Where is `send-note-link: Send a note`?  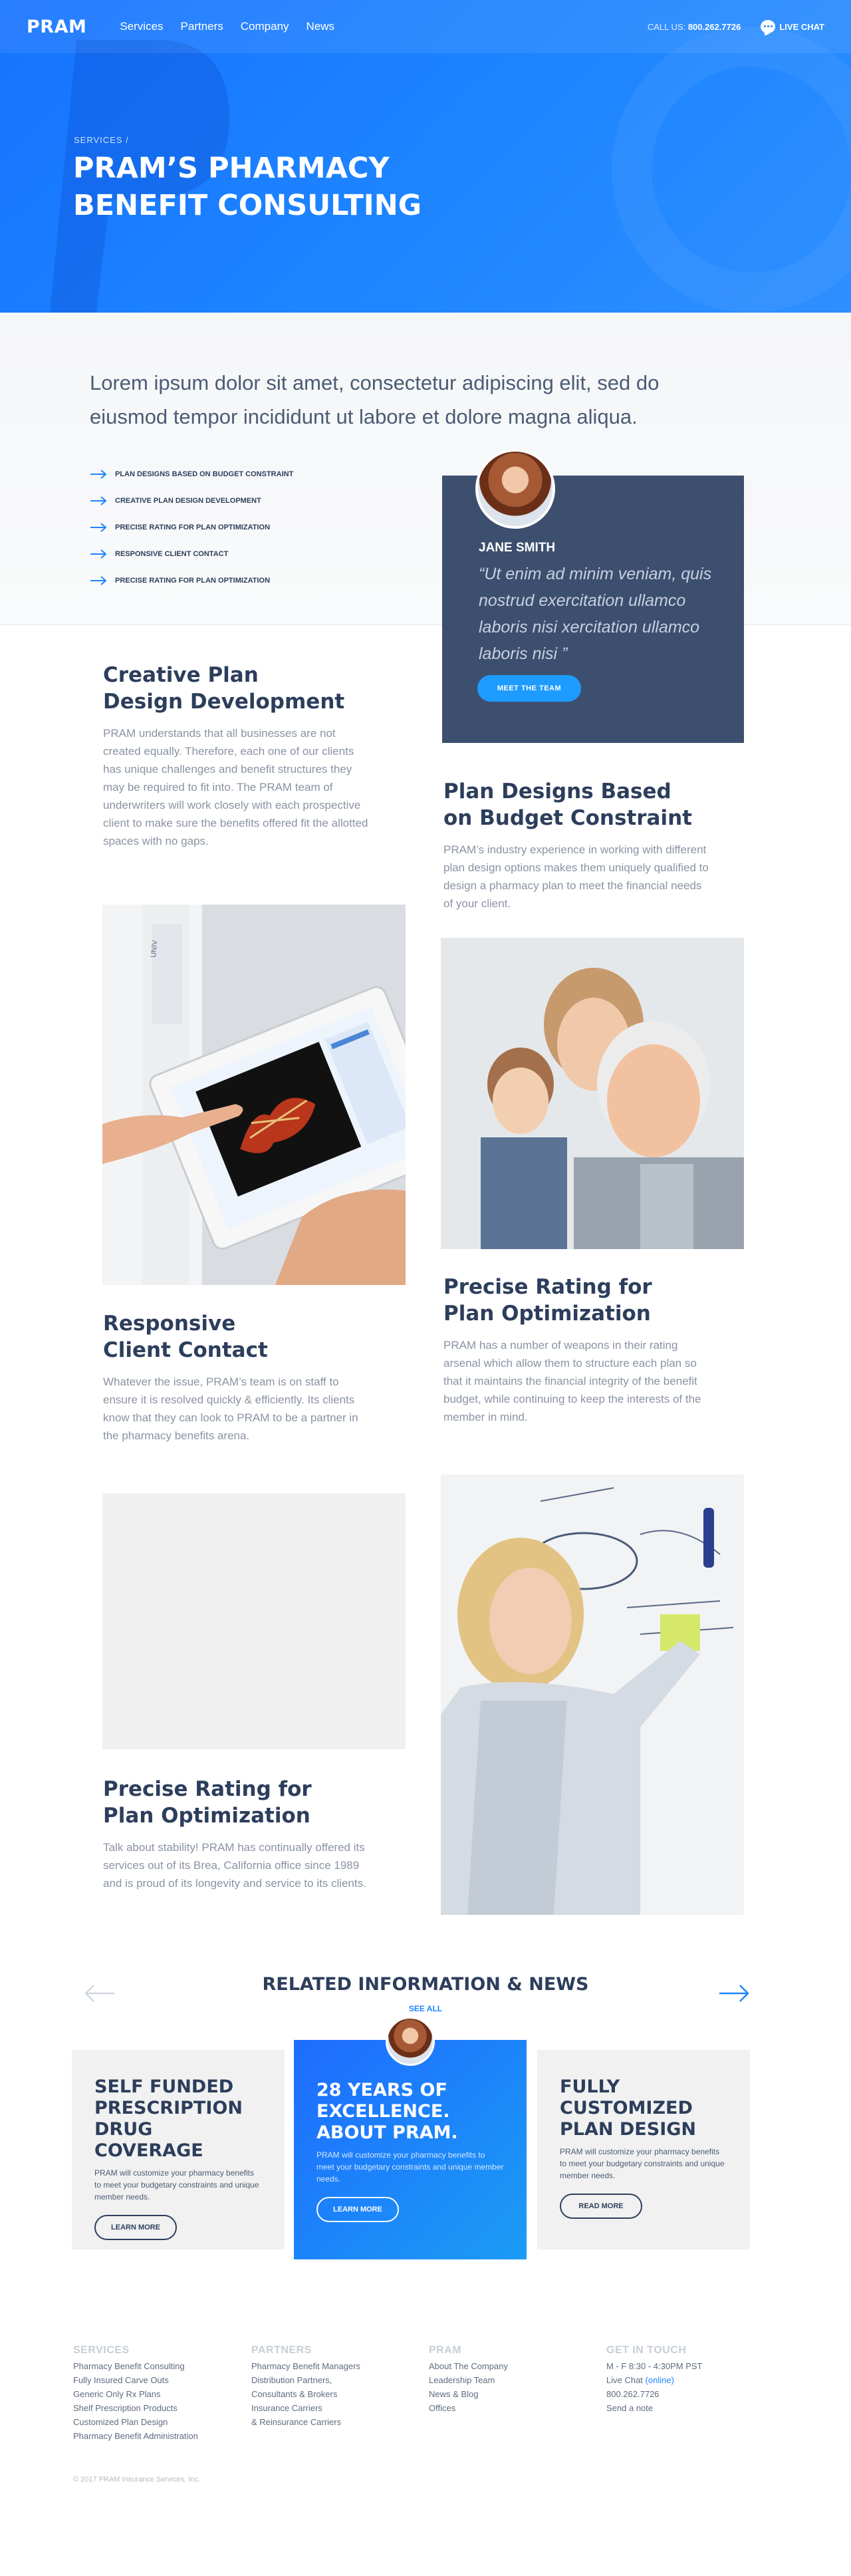
send-note-link: Send a note is located at coordinates (654, 2408).